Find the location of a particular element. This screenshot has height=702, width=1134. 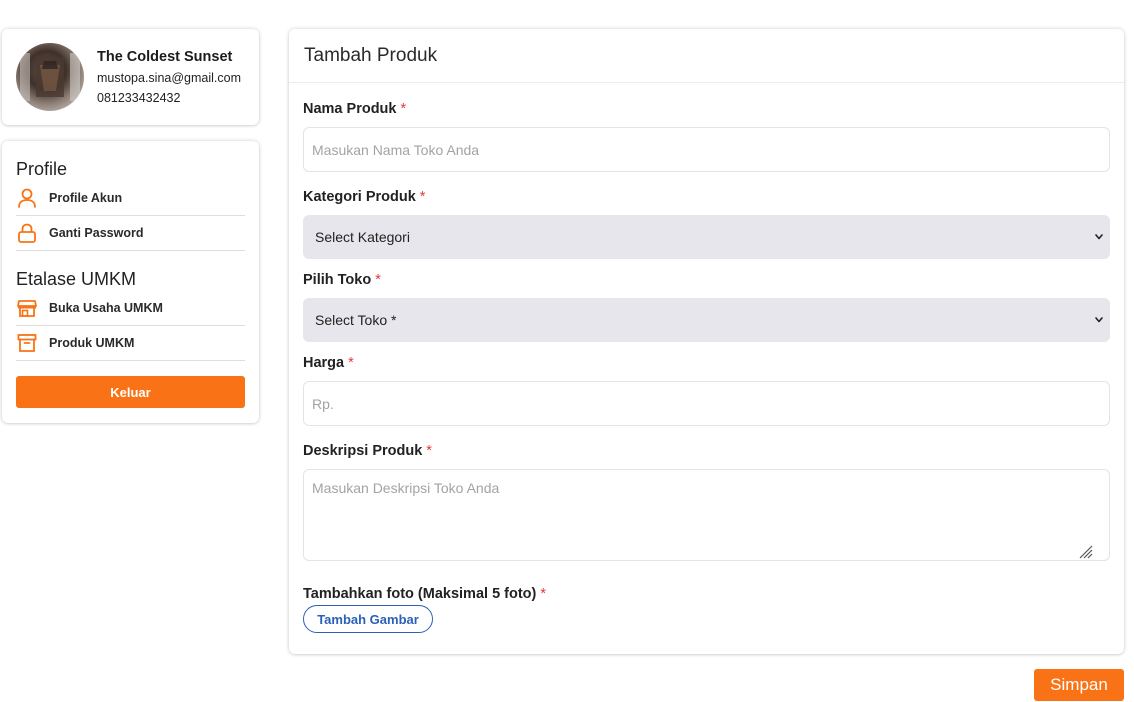

resize-grip-icon is located at coordinates (1085, 551).